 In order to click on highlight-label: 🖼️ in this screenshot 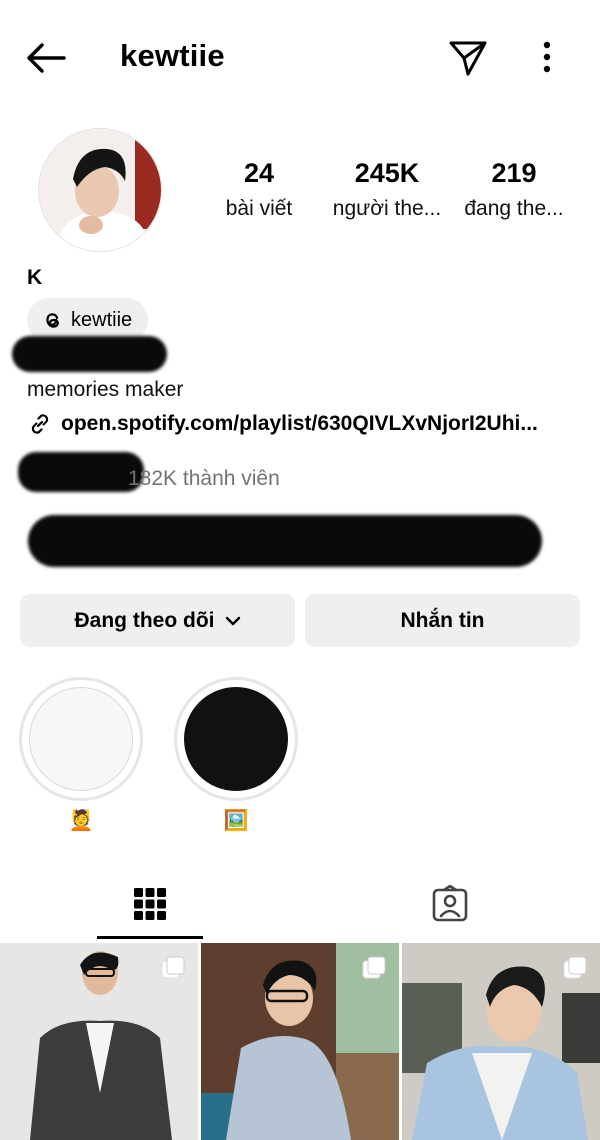, I will do `click(236, 821)`.